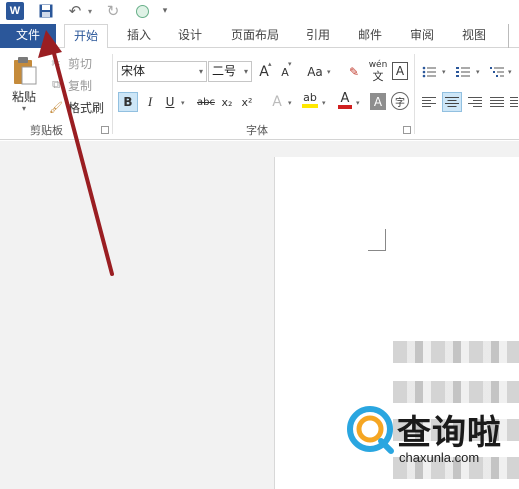 The width and height of the screenshot is (519, 489). Describe the element at coordinates (290, 64) in the screenshot. I see `shrink-font-caret-icon: ▾` at that location.